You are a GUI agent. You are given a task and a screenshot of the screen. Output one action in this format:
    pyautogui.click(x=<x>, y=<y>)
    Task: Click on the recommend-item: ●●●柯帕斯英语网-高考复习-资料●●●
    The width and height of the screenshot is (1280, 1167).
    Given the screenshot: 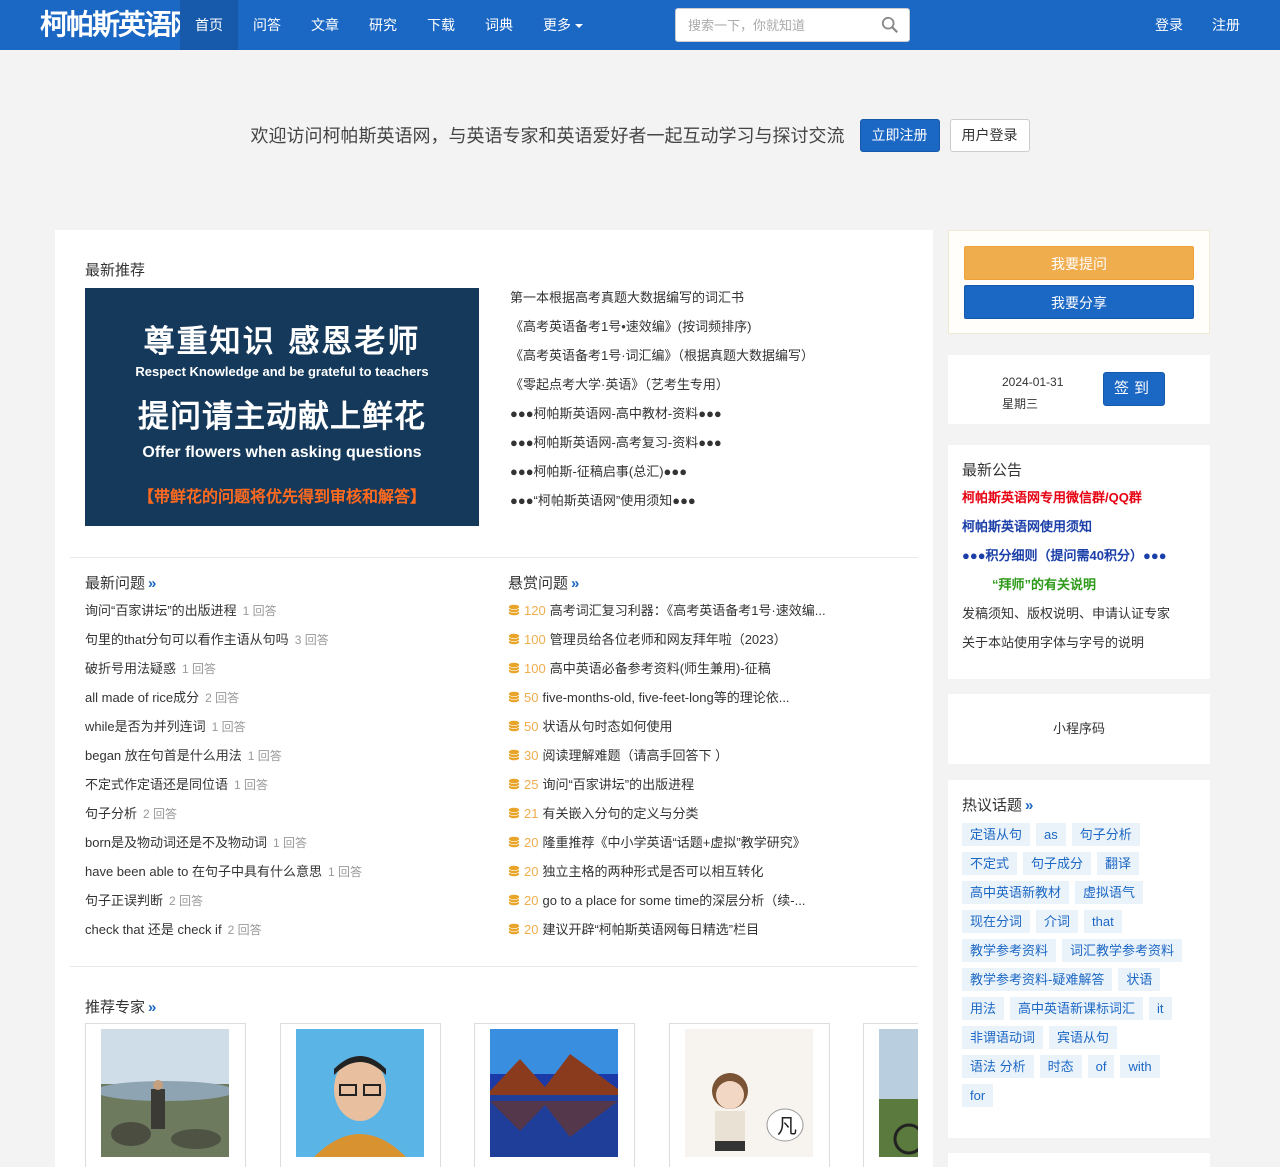 What is the action you would take?
    pyautogui.click(x=715, y=447)
    